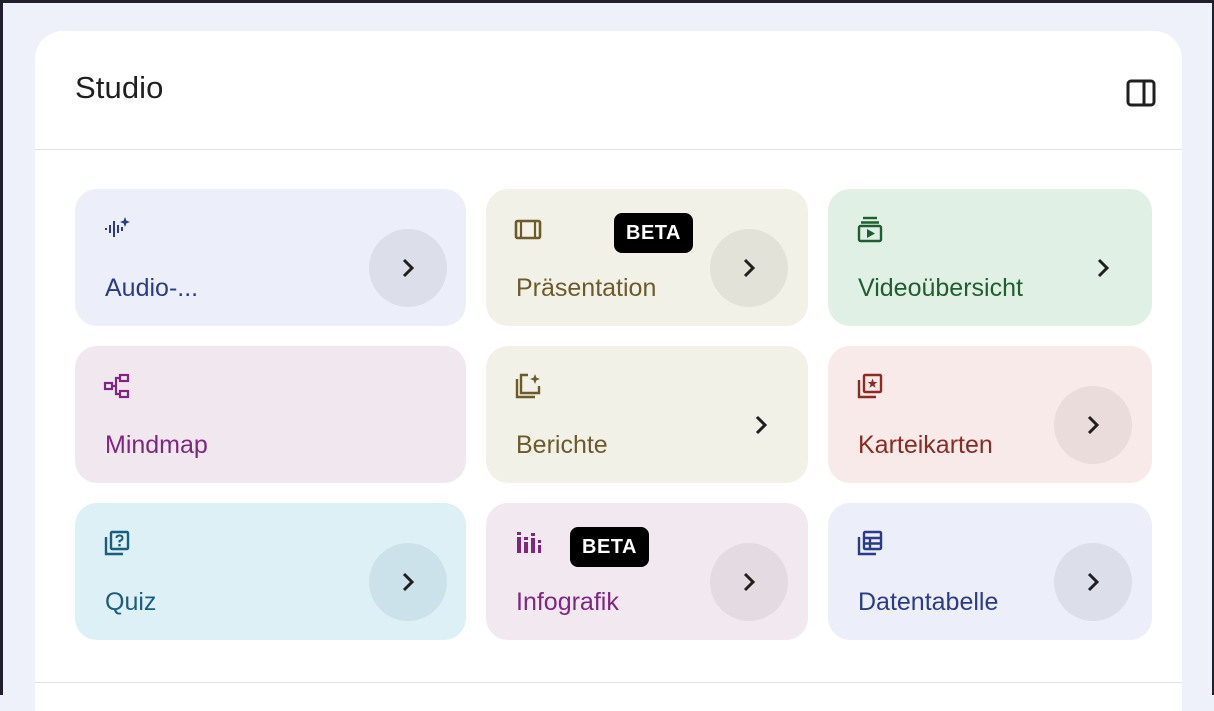  Describe the element at coordinates (567, 602) in the screenshot. I see `card-label: Infografik` at that location.